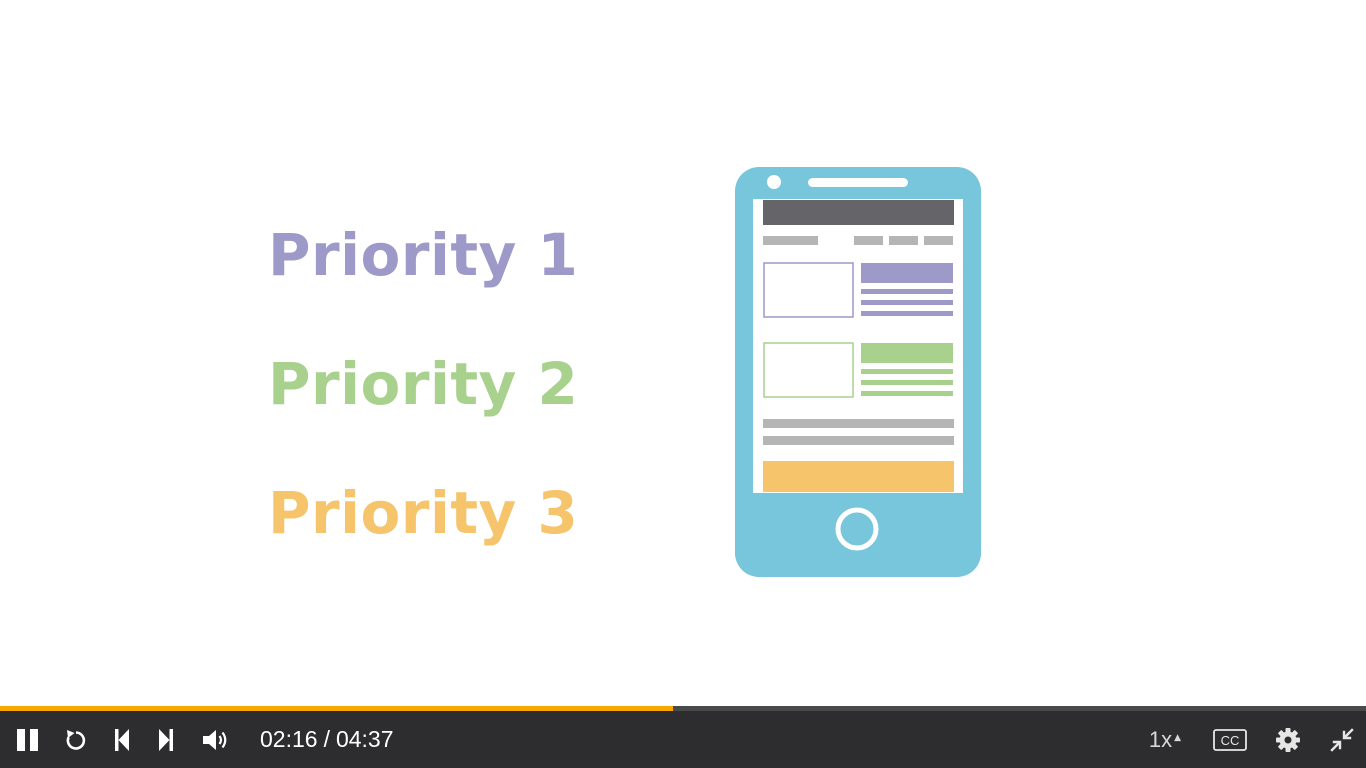 This screenshot has height=768, width=1366. I want to click on control-bar: 02:16 / 04:37 1x ▲ CC, so click(683, 739).